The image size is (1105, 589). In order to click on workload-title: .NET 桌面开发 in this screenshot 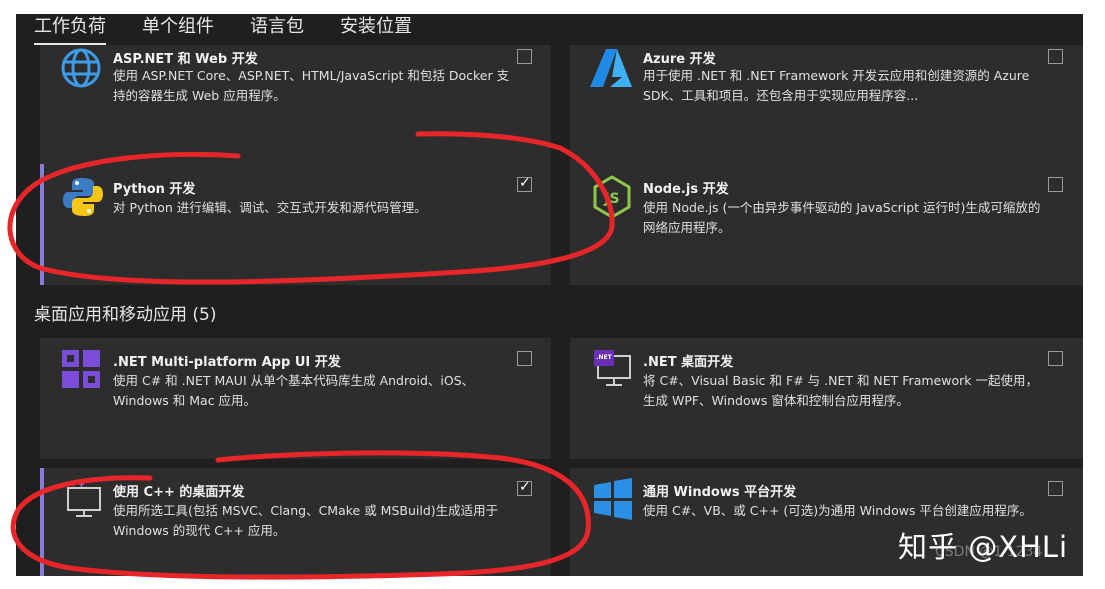, I will do `click(688, 362)`.